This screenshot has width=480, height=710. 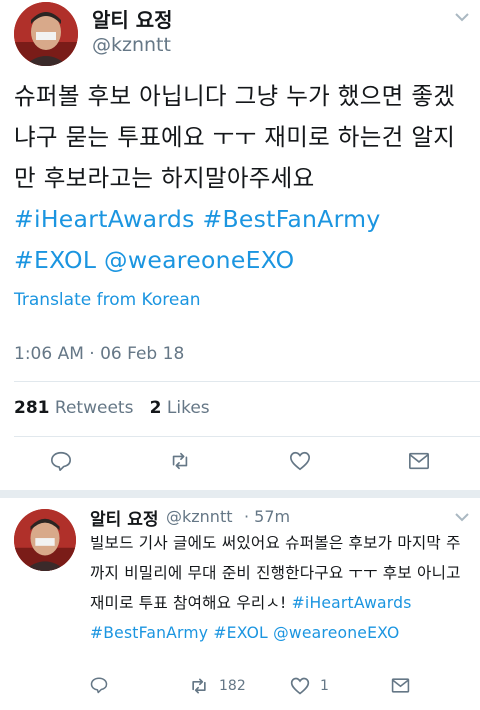 I want to click on retweet-button: 182, so click(x=217, y=686).